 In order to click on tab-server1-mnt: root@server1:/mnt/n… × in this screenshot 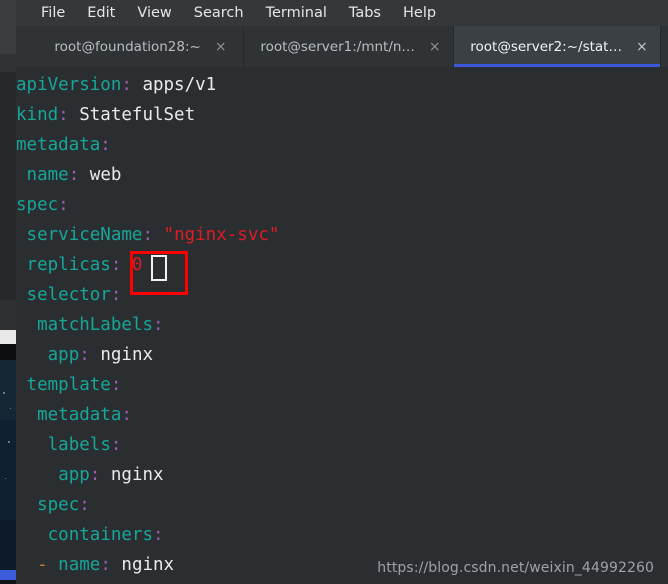, I will do `click(349, 46)`.